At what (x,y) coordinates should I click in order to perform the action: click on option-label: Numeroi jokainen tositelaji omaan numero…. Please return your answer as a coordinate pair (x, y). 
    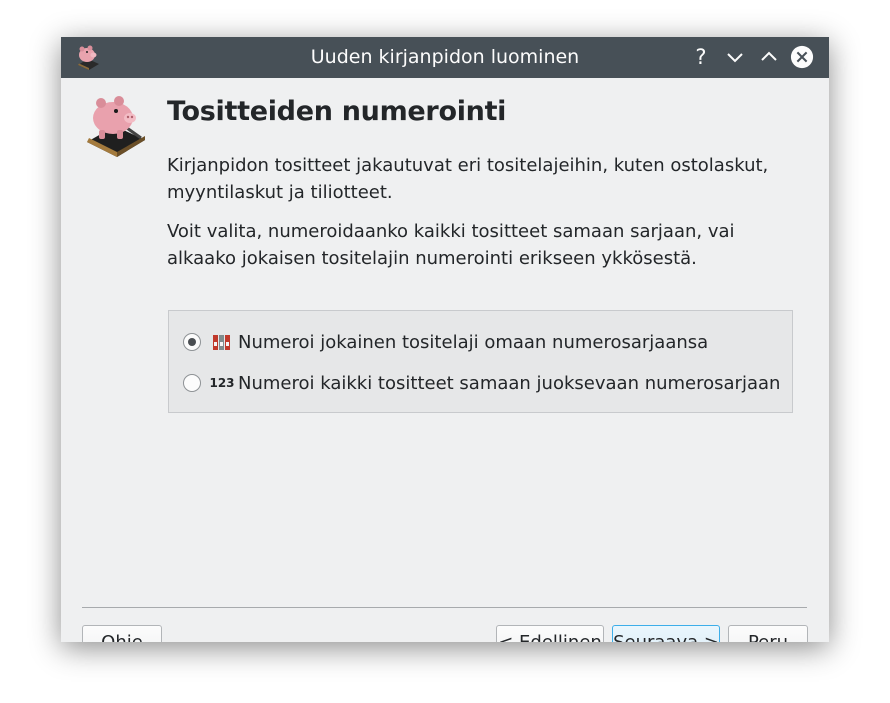
    Looking at the image, I should click on (473, 342).